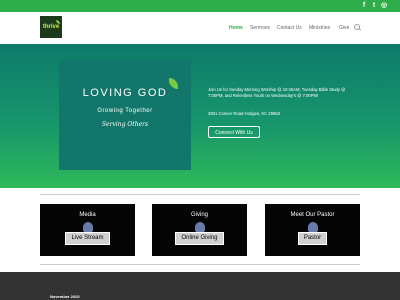 Image resolution: width=400 pixels, height=300 pixels. What do you see at coordinates (125, 93) in the screenshot?
I see `hero-card-title: LOVING GOD` at bounding box center [125, 93].